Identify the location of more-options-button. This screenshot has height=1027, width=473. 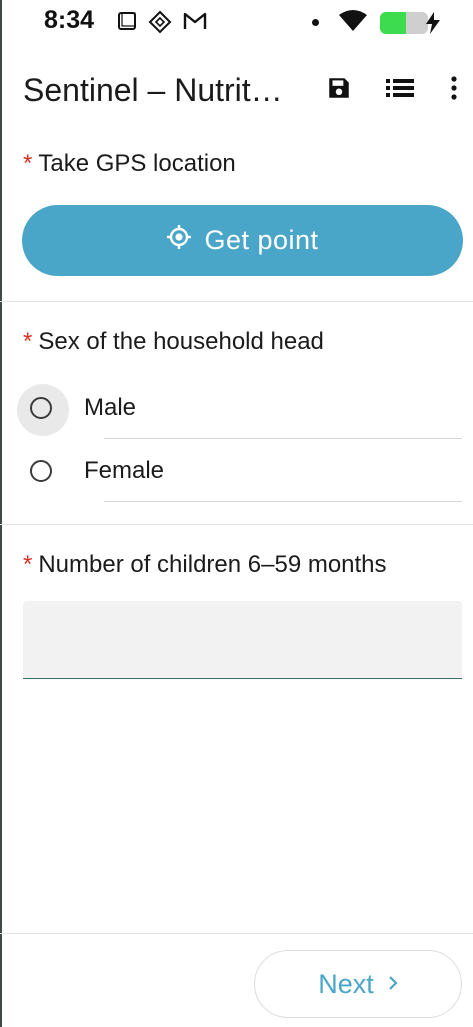
(454, 90).